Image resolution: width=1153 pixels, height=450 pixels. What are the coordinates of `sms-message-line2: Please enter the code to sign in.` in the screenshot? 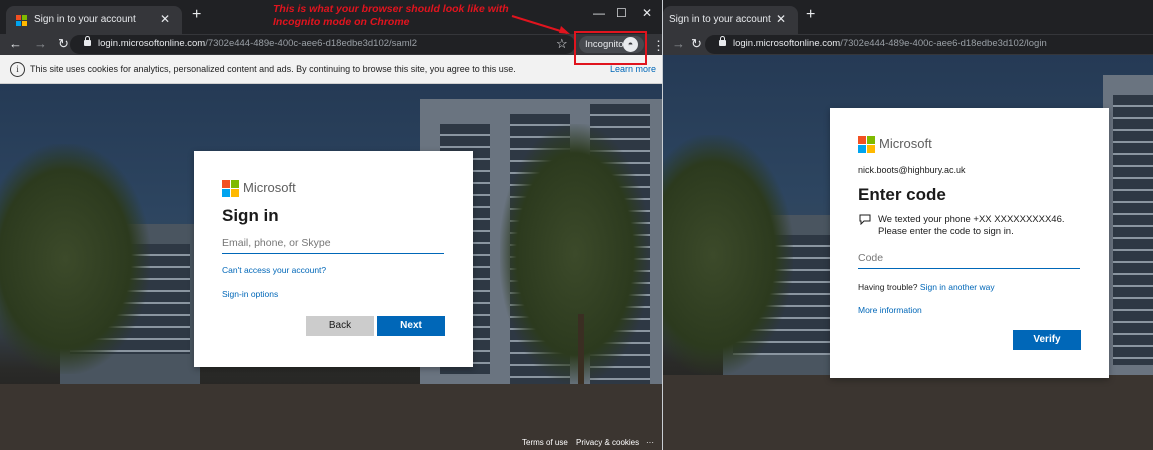 It's located at (946, 231).